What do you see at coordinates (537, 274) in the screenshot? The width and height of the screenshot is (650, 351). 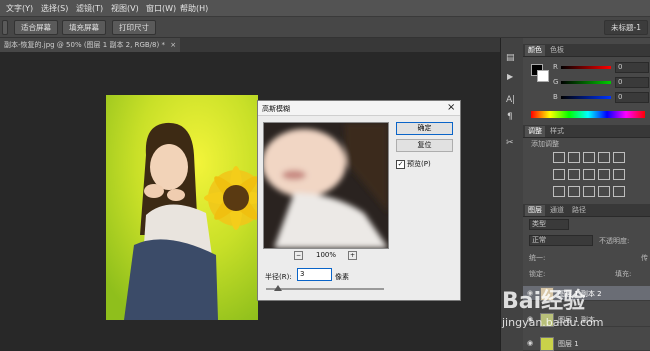 I see `lock-label: 锁定:` at bounding box center [537, 274].